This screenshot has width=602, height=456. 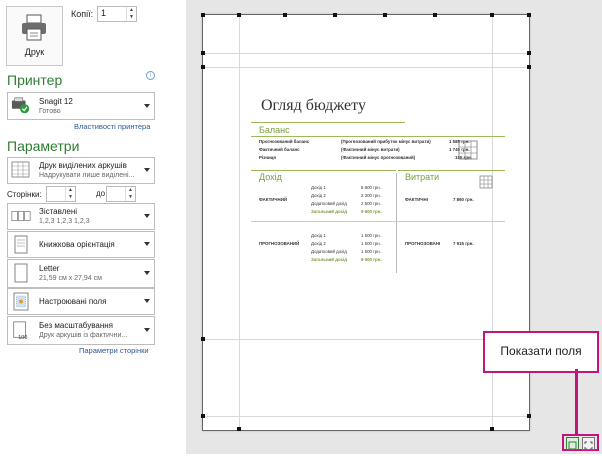 I want to click on printer-icon, so click(x=34, y=27).